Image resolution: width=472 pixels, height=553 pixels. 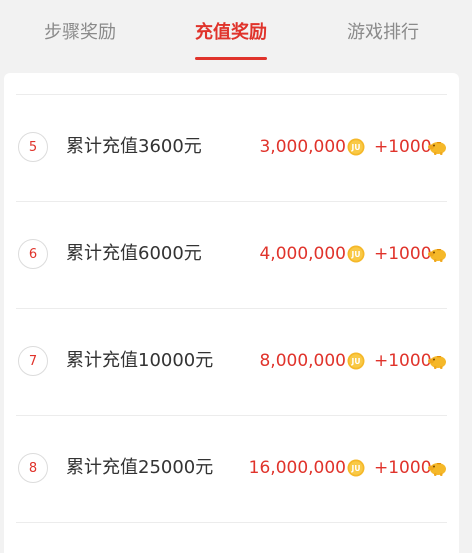 I want to click on active-tab-indicator, so click(x=231, y=58).